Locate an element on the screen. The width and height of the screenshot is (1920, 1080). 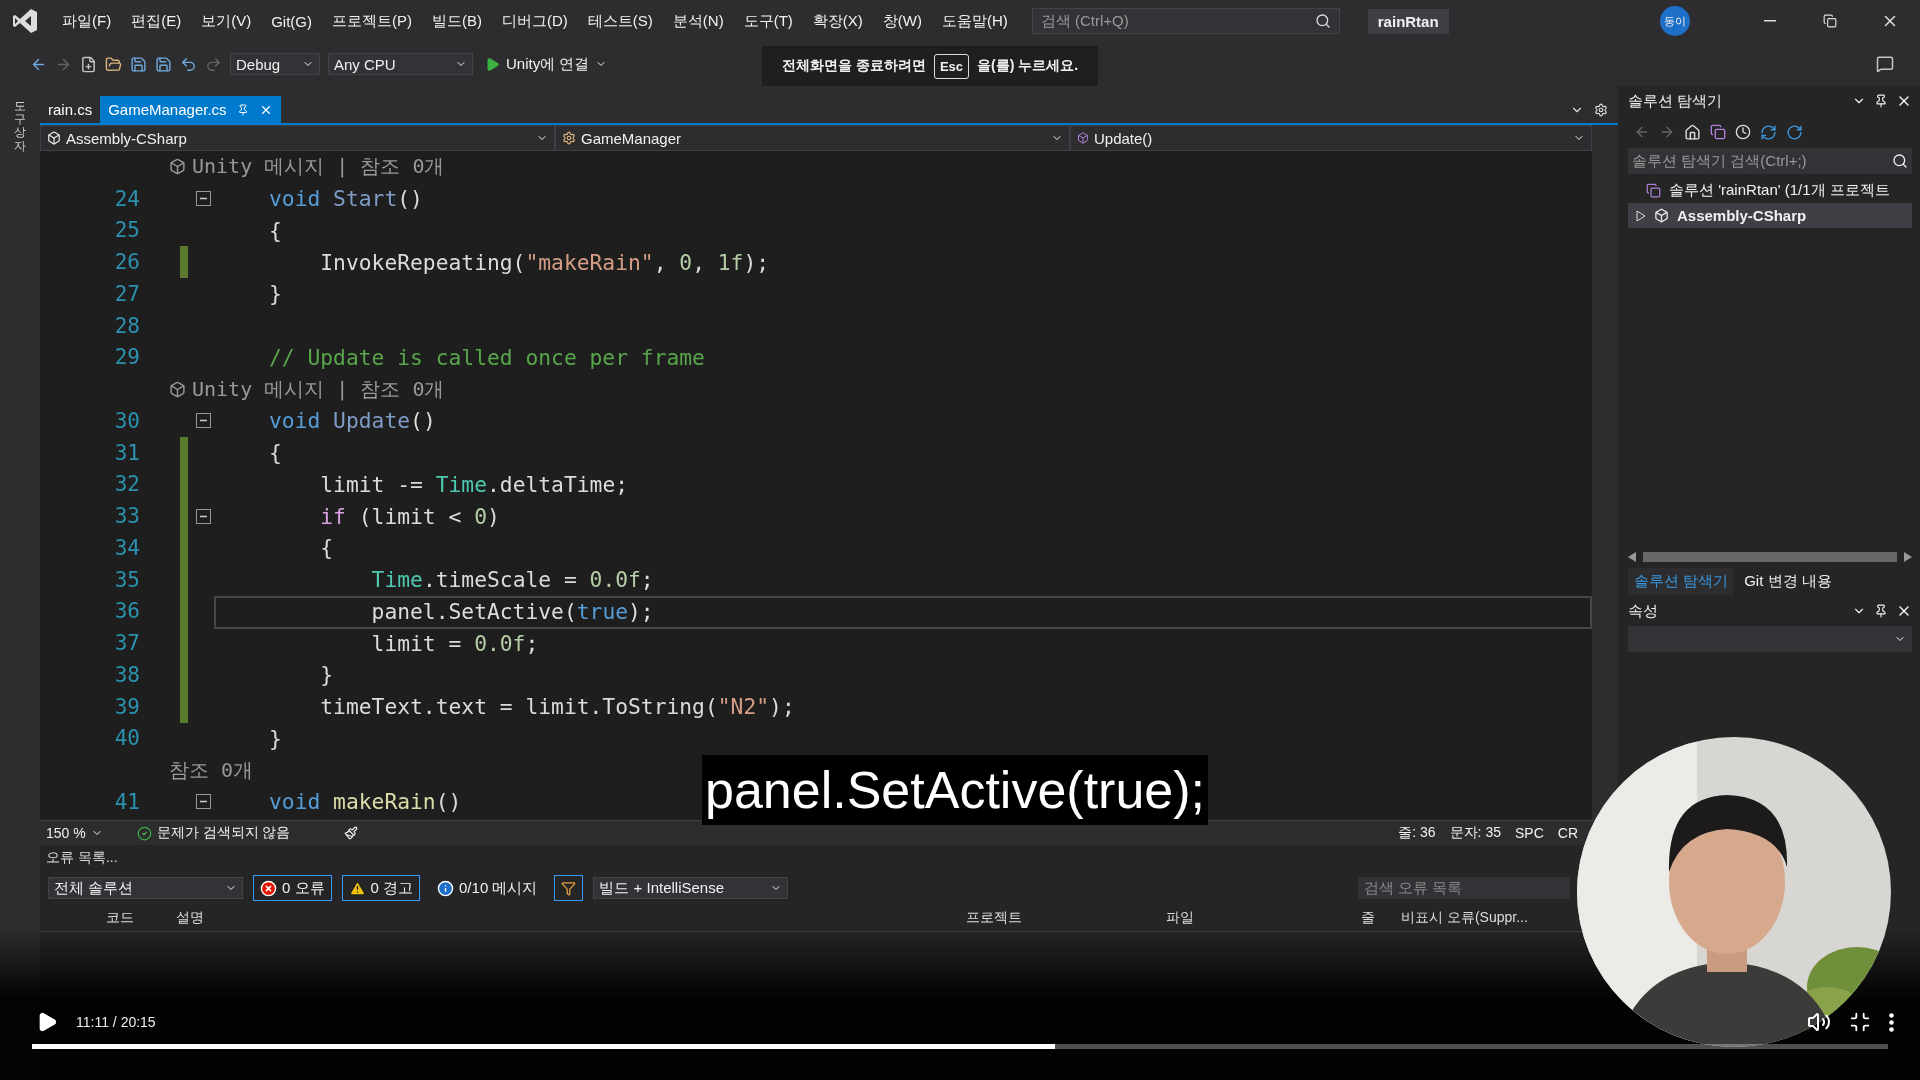
scope-dropdown: 전체 솔루션 is located at coordinates (145, 888).